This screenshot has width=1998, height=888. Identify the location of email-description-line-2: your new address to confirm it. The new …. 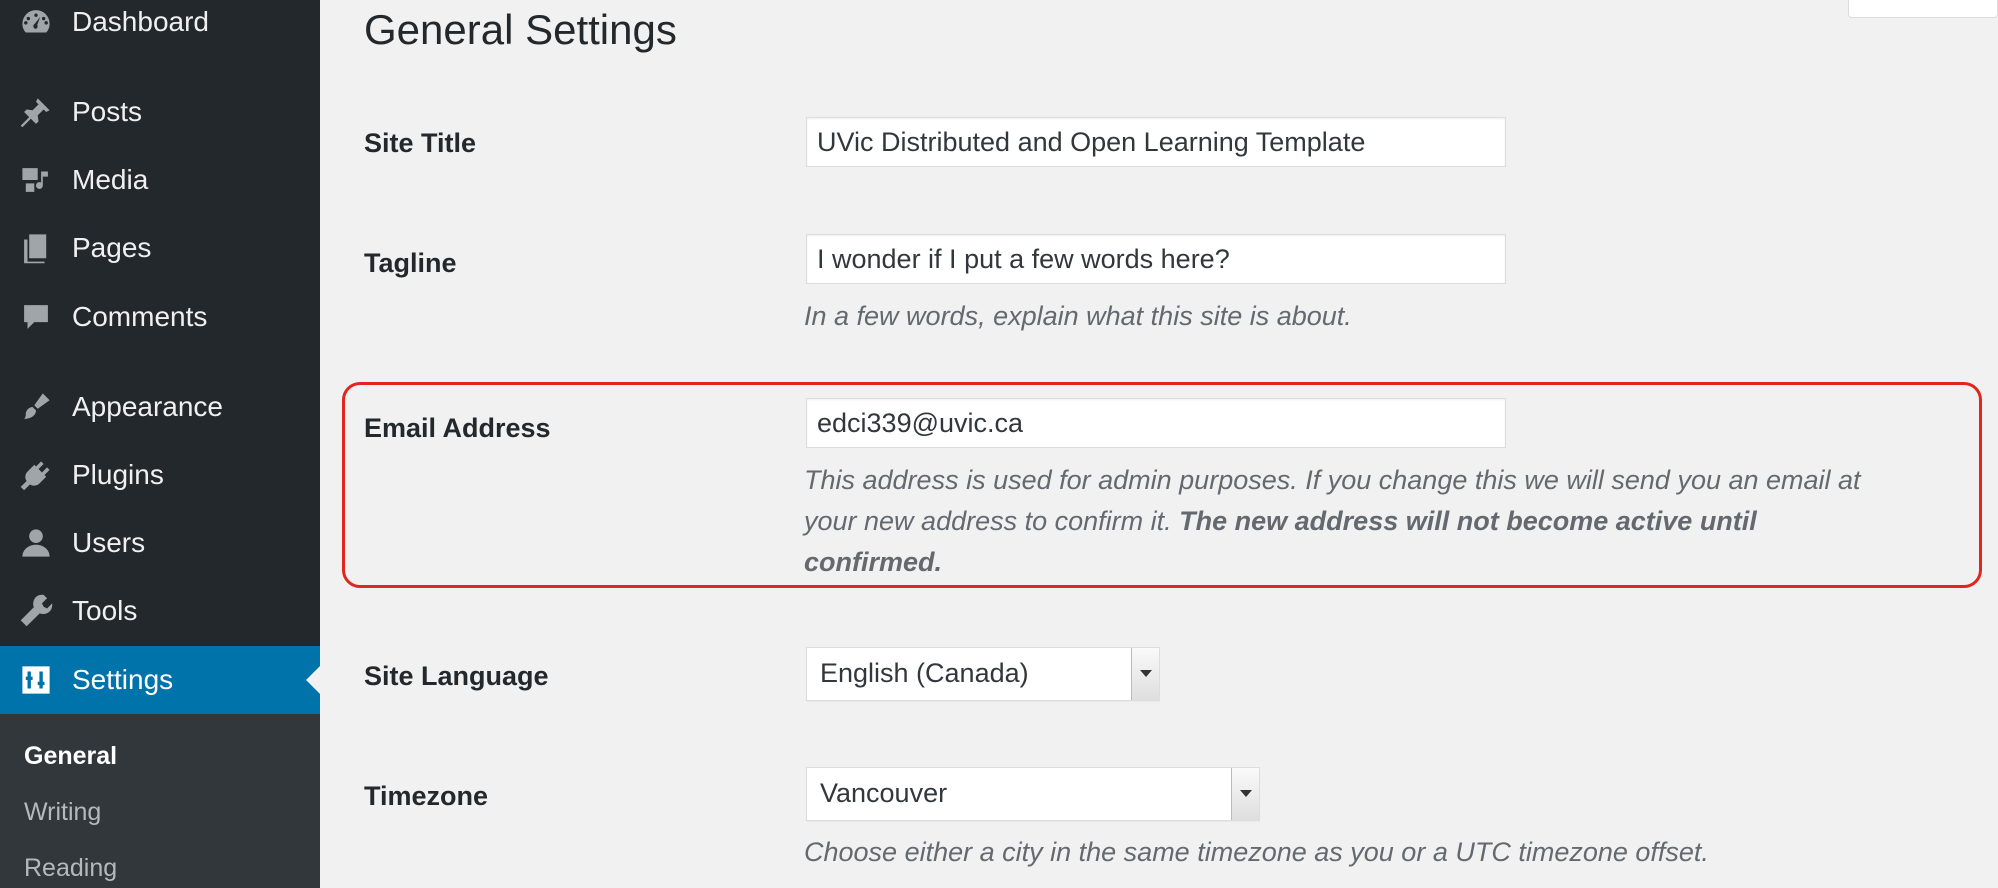
(1394, 521).